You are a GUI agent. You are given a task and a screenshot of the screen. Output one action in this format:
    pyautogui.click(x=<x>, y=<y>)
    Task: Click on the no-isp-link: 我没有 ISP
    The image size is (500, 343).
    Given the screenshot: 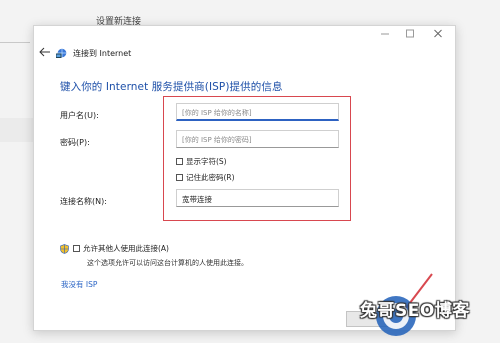 What is the action you would take?
    pyautogui.click(x=79, y=284)
    